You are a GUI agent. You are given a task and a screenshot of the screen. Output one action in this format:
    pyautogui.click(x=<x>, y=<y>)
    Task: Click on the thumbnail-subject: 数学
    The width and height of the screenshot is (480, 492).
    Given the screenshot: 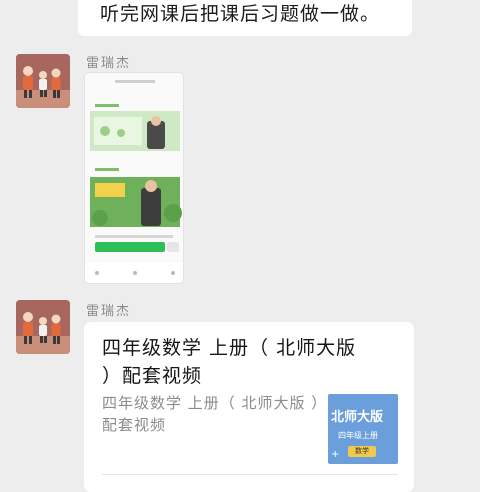 What is the action you would take?
    pyautogui.click(x=362, y=451)
    